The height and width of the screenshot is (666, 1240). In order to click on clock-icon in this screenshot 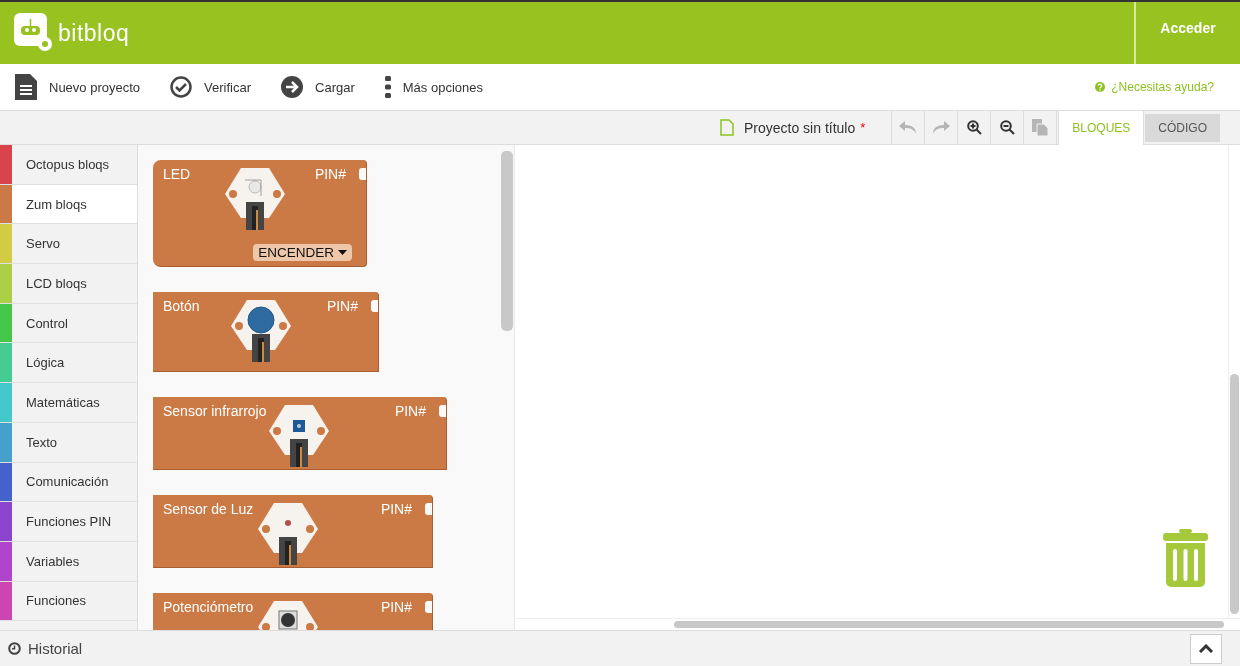, I will do `click(14, 648)`.